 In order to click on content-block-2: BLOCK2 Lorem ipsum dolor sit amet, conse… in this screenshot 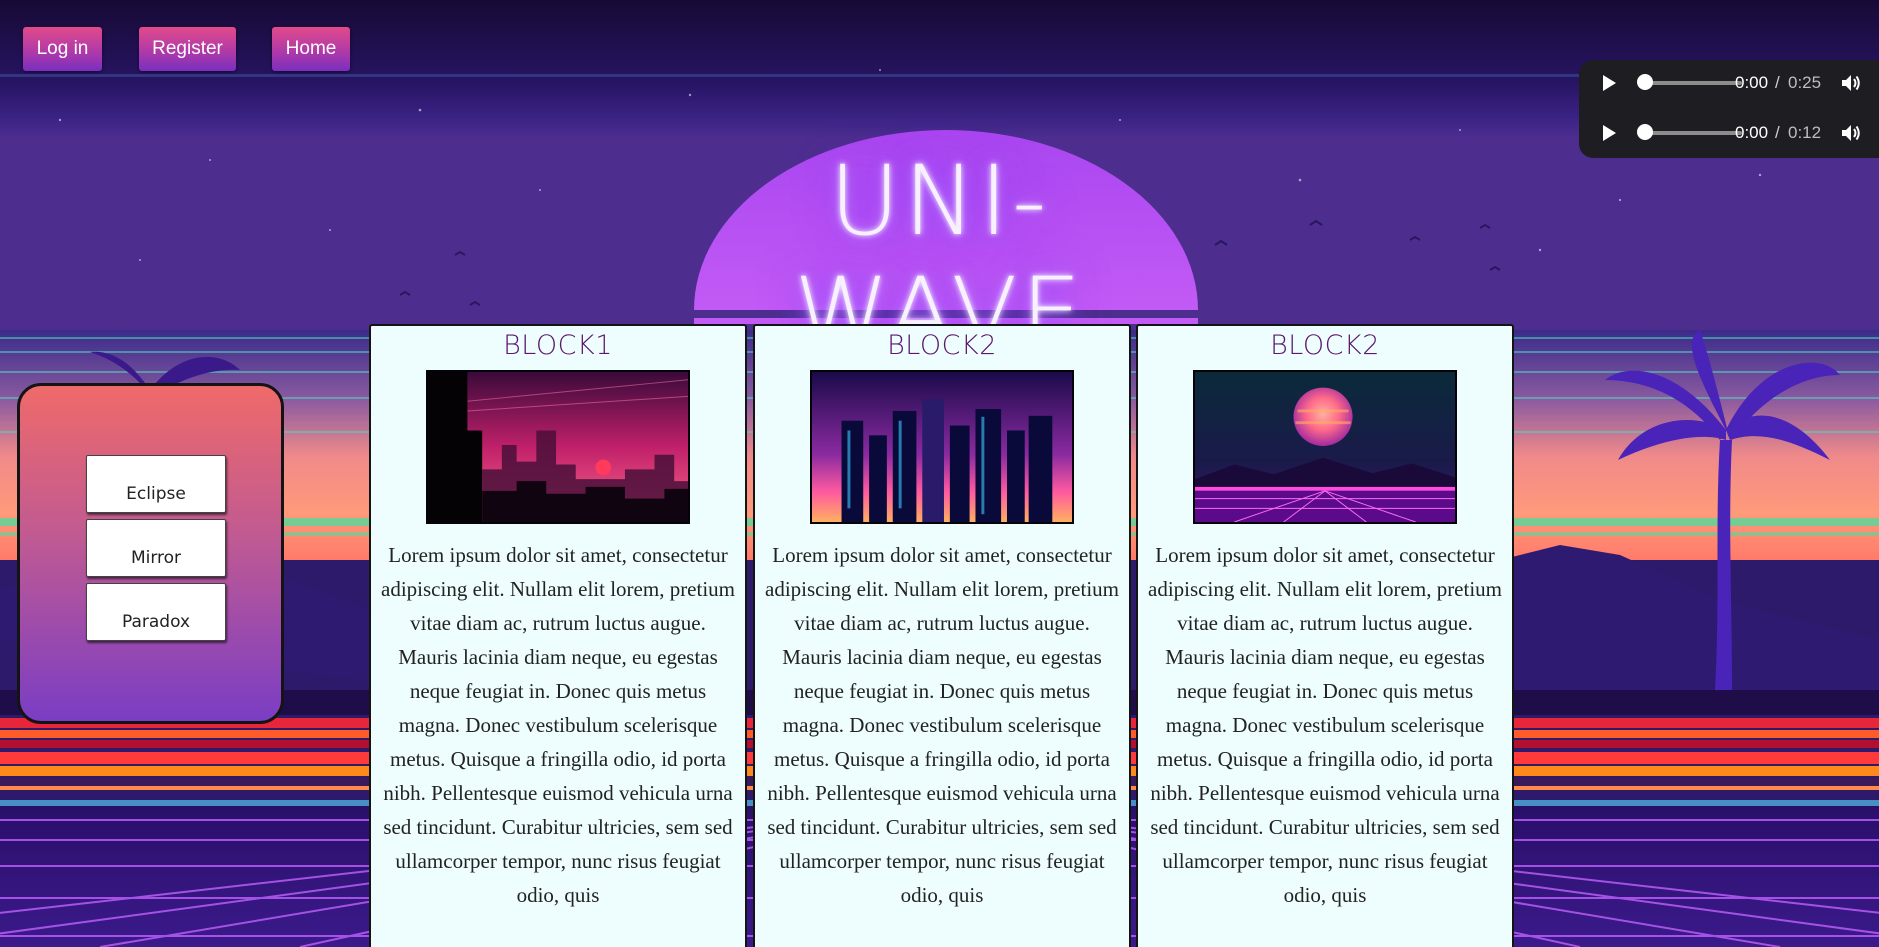, I will do `click(942, 635)`.